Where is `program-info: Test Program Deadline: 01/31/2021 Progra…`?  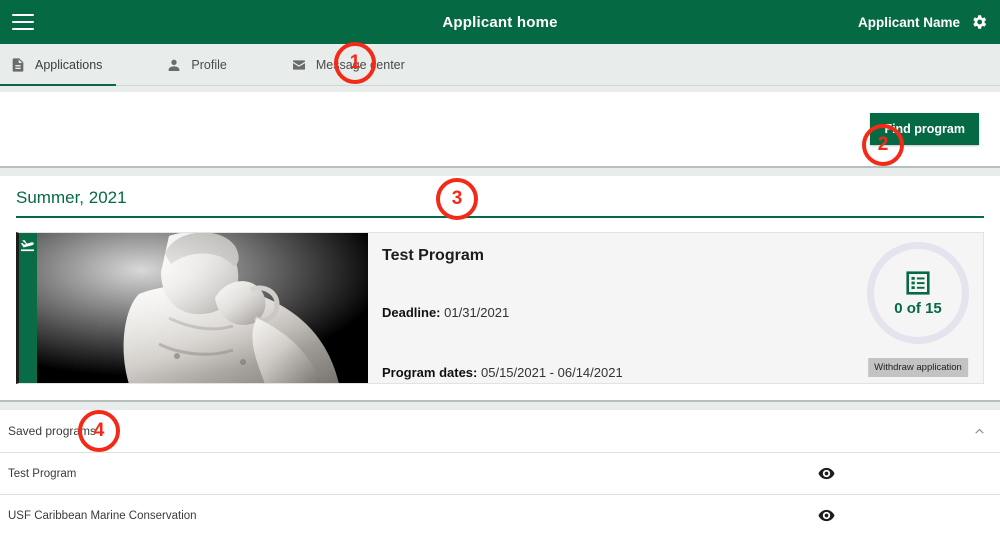
program-info: Test Program Deadline: 01/31/2021 Progra… is located at coordinates (610, 308).